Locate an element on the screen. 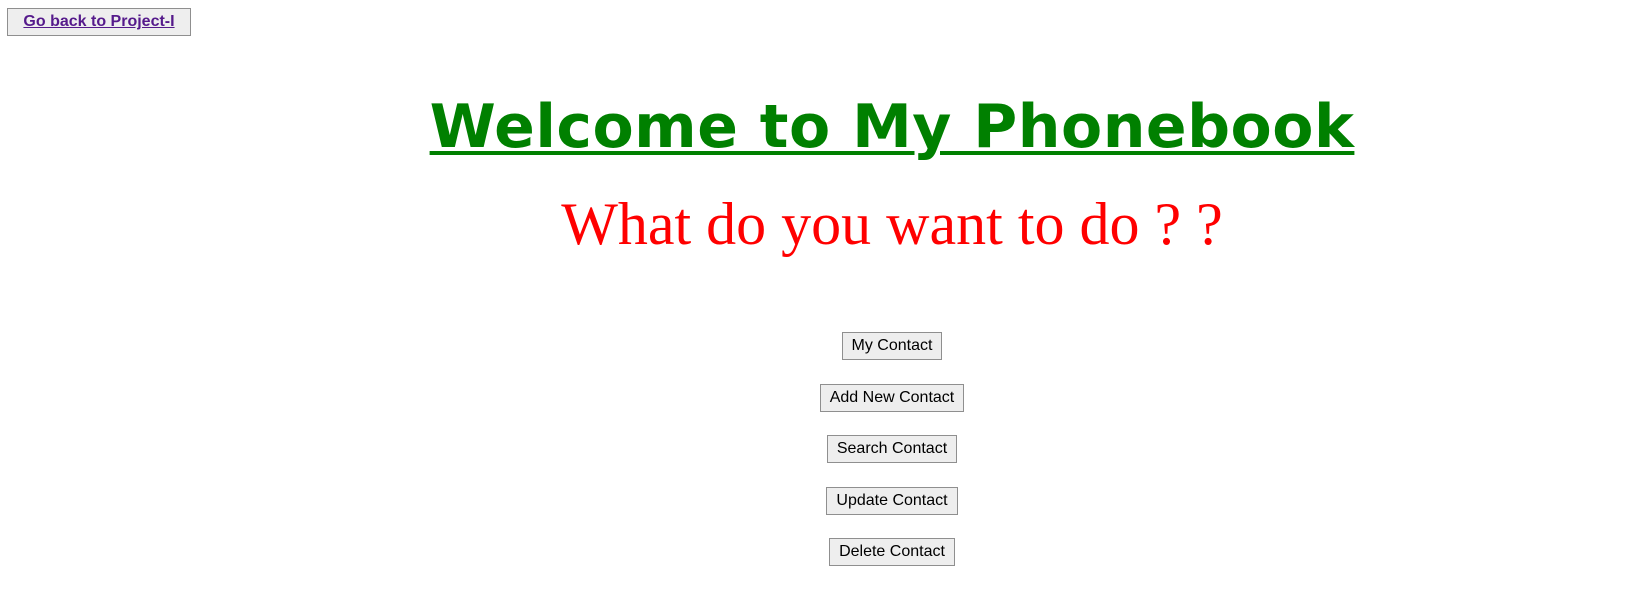 The width and height of the screenshot is (1636, 606). page-title: Welcome to My Phonebook is located at coordinates (892, 127).